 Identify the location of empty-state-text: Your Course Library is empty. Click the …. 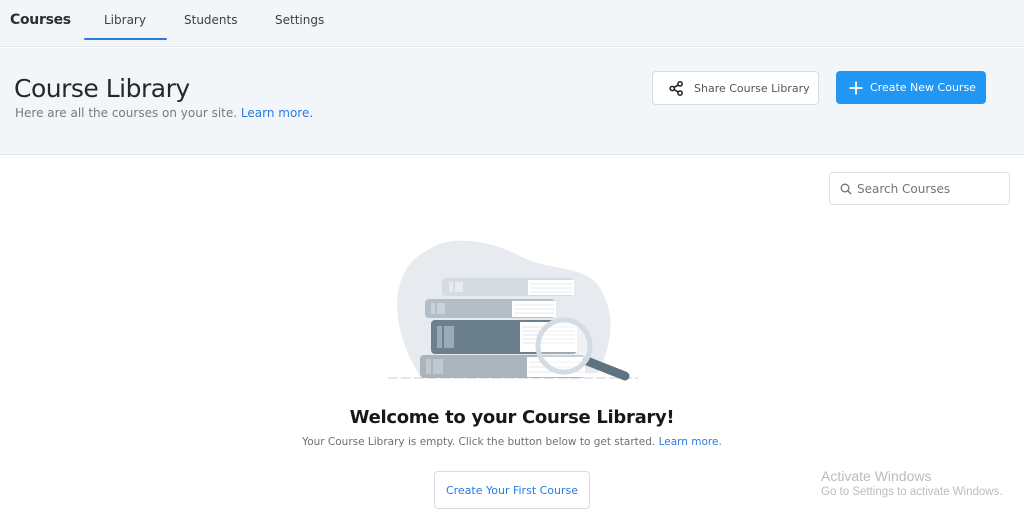
(512, 442).